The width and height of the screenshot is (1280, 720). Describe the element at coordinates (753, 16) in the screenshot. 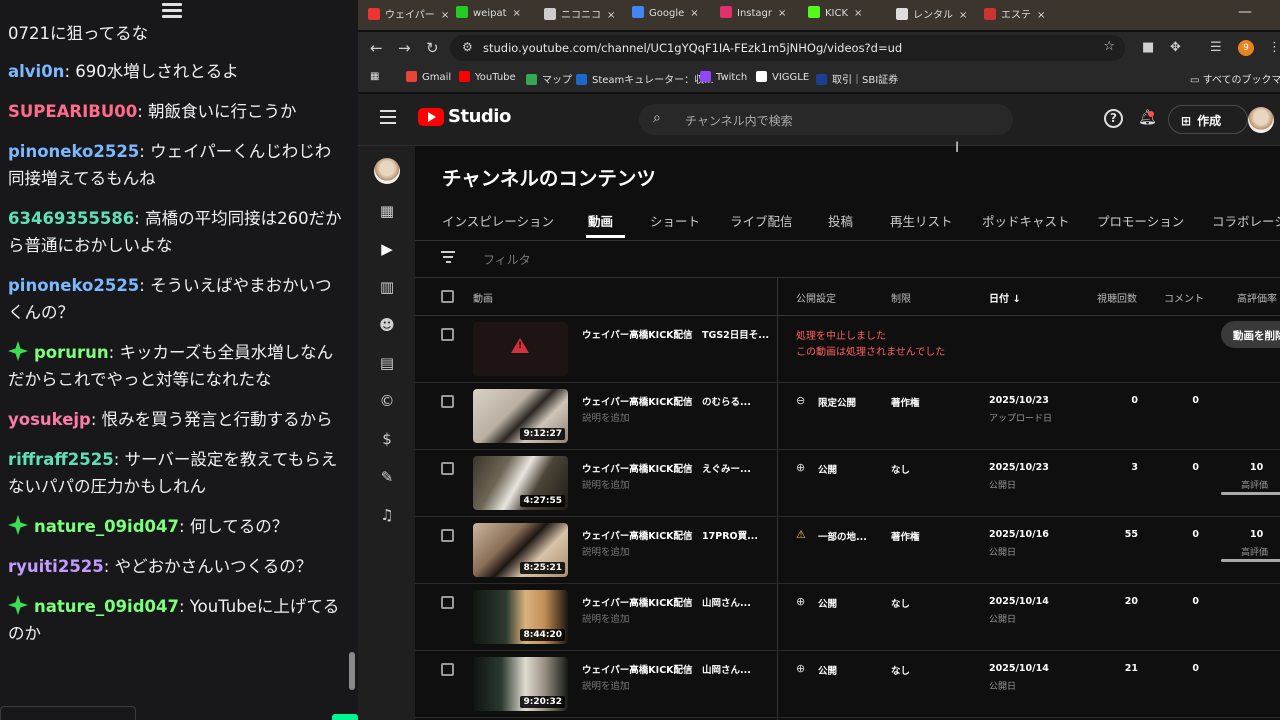

I see `browser-tab: Instagr ×` at that location.